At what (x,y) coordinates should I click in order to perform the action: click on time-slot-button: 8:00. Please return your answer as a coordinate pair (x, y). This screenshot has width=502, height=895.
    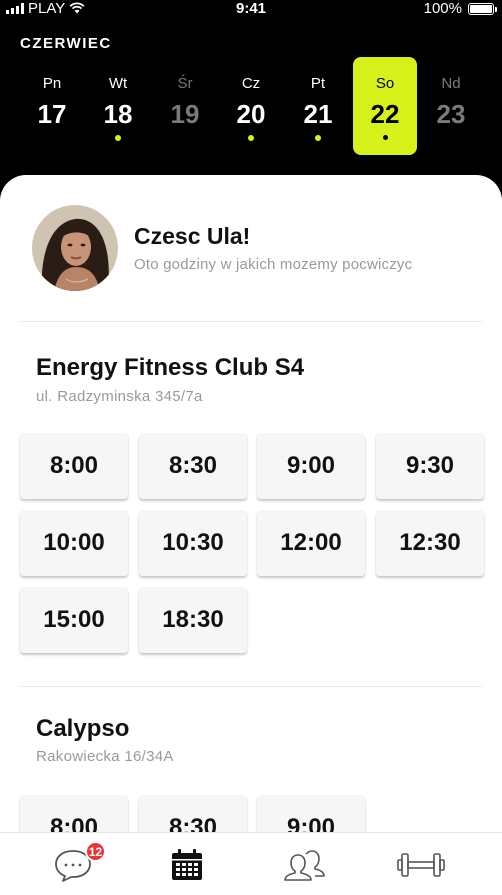
    Looking at the image, I should click on (74, 466).